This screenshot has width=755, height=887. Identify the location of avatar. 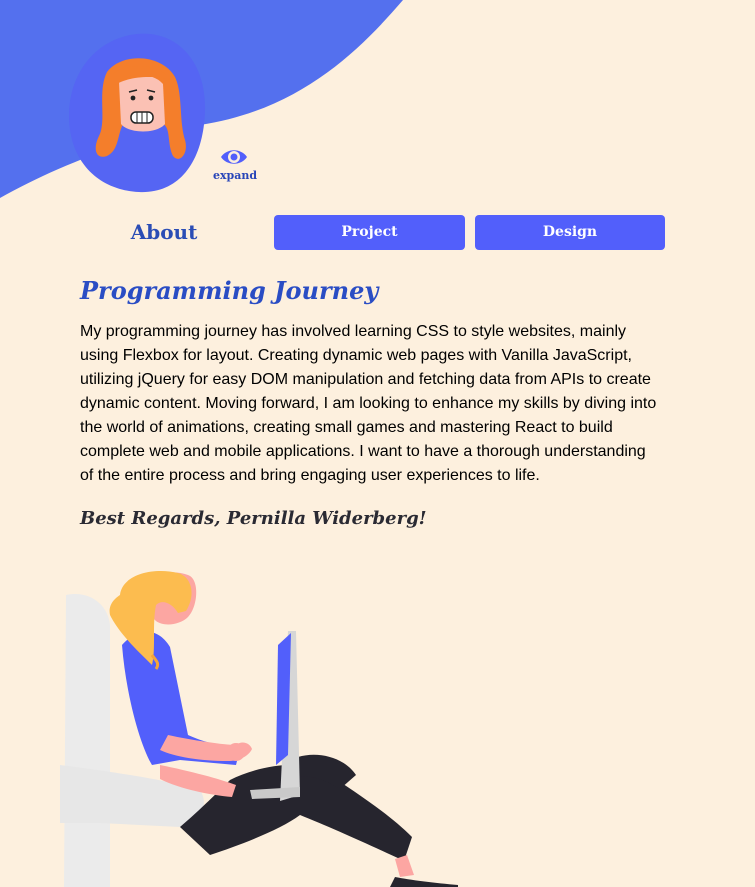
(137, 113).